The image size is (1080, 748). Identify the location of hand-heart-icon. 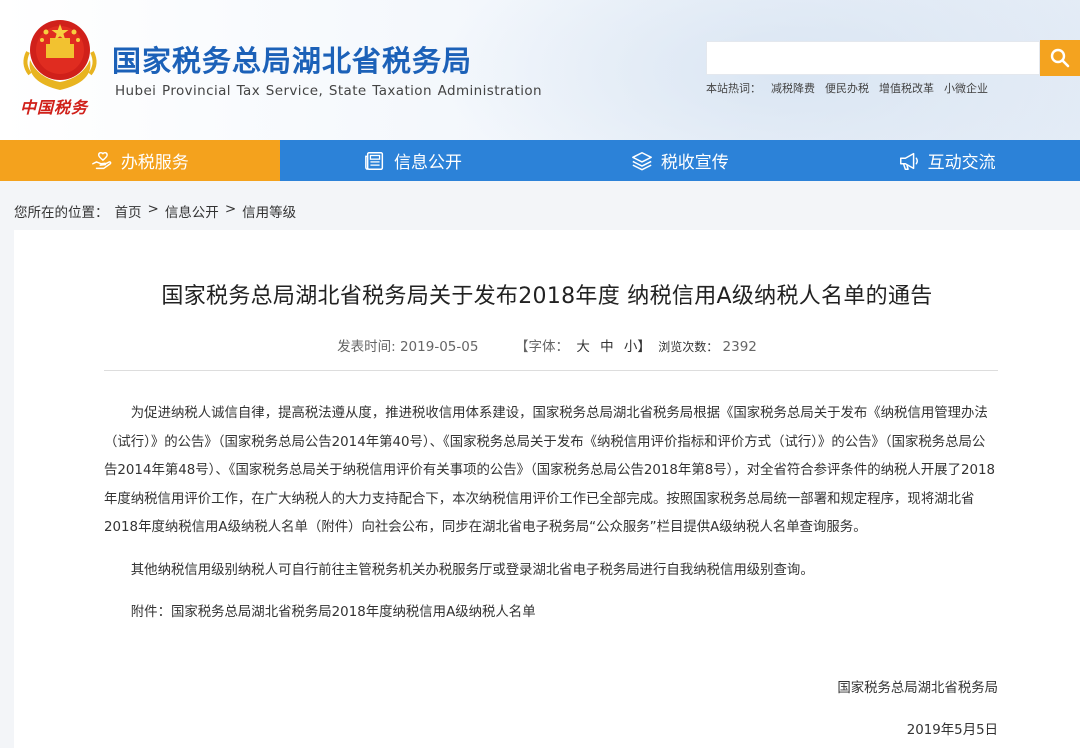
(101, 160).